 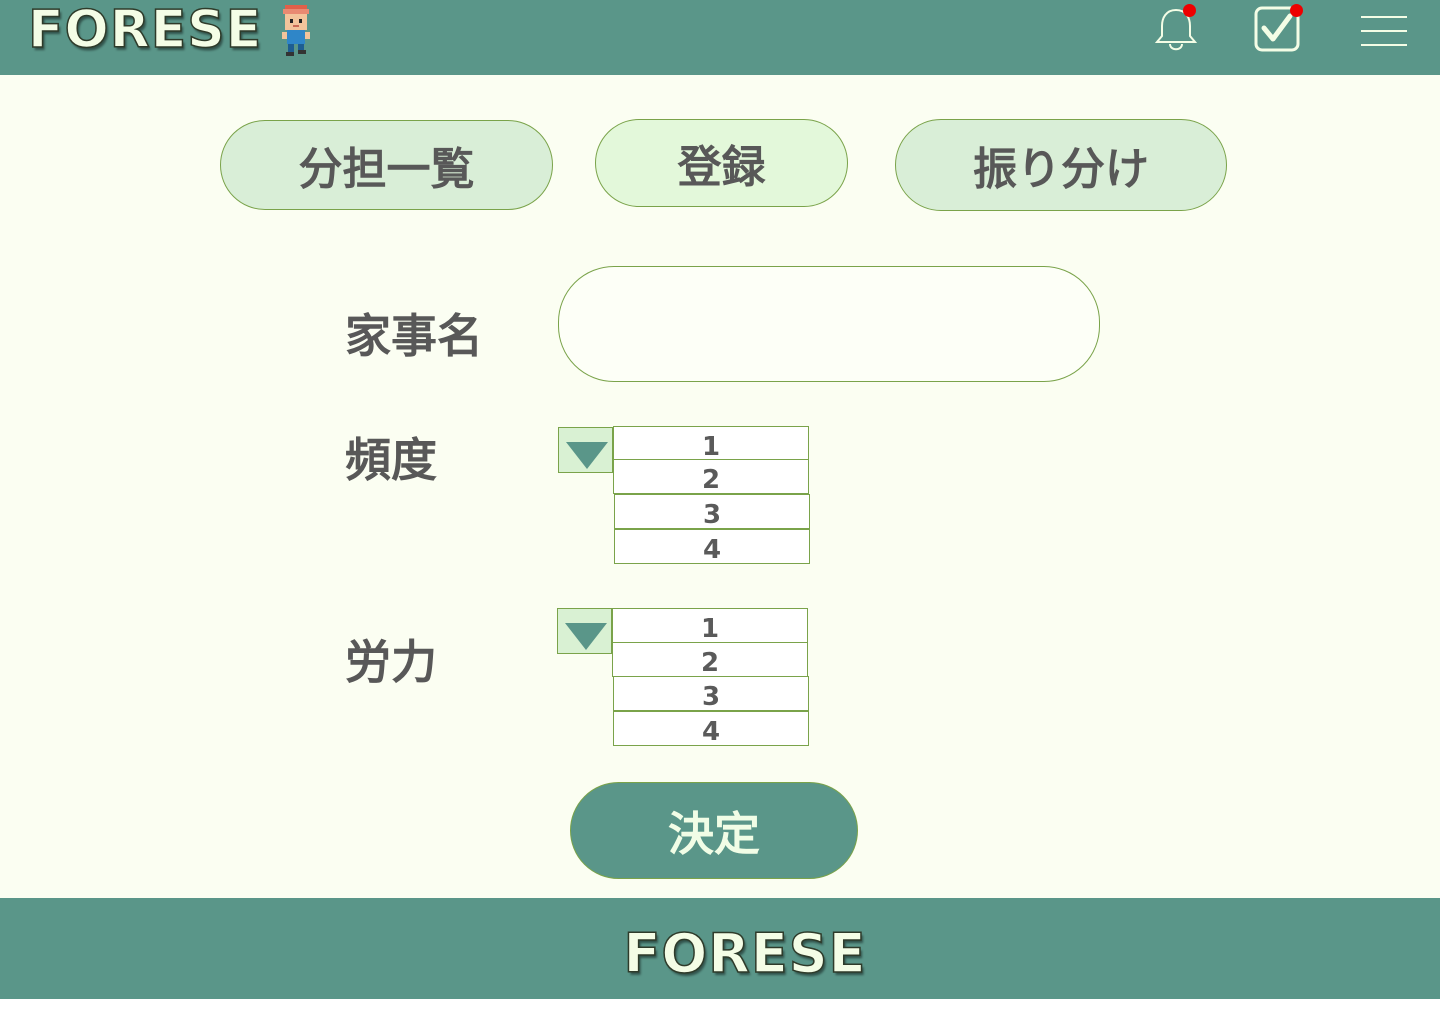 I want to click on app-logo: FORESE, so click(x=144, y=30).